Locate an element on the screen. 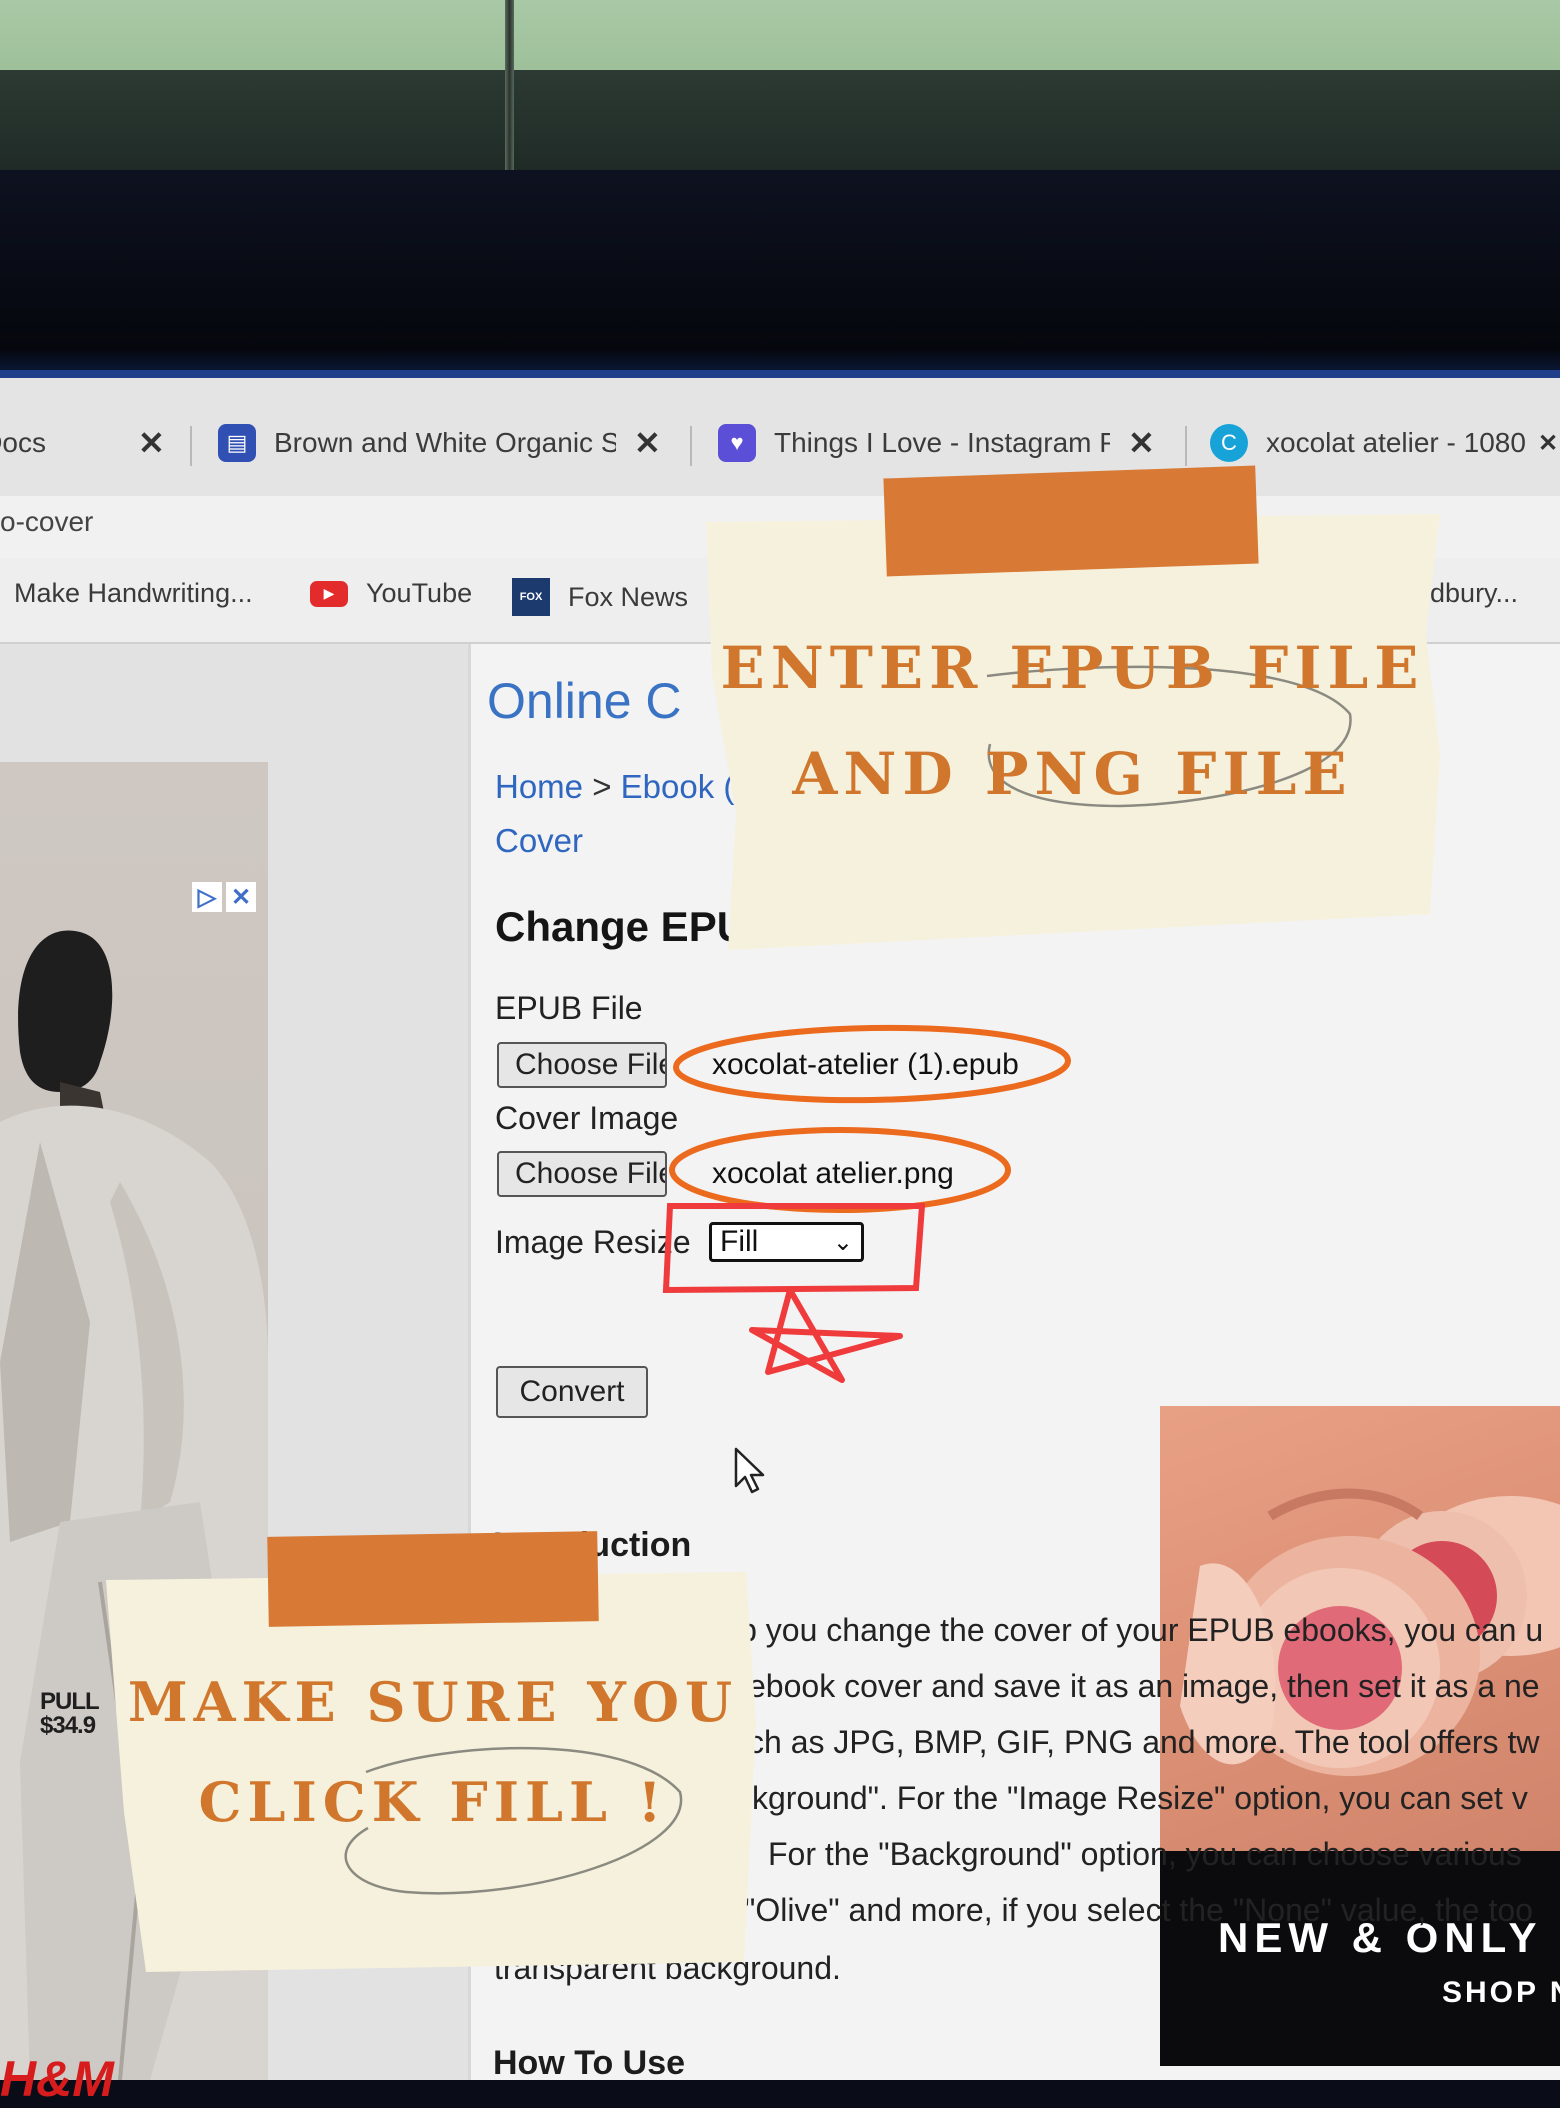 The image size is (1560, 2108). paper-shape is located at coordinates (1073, 732).